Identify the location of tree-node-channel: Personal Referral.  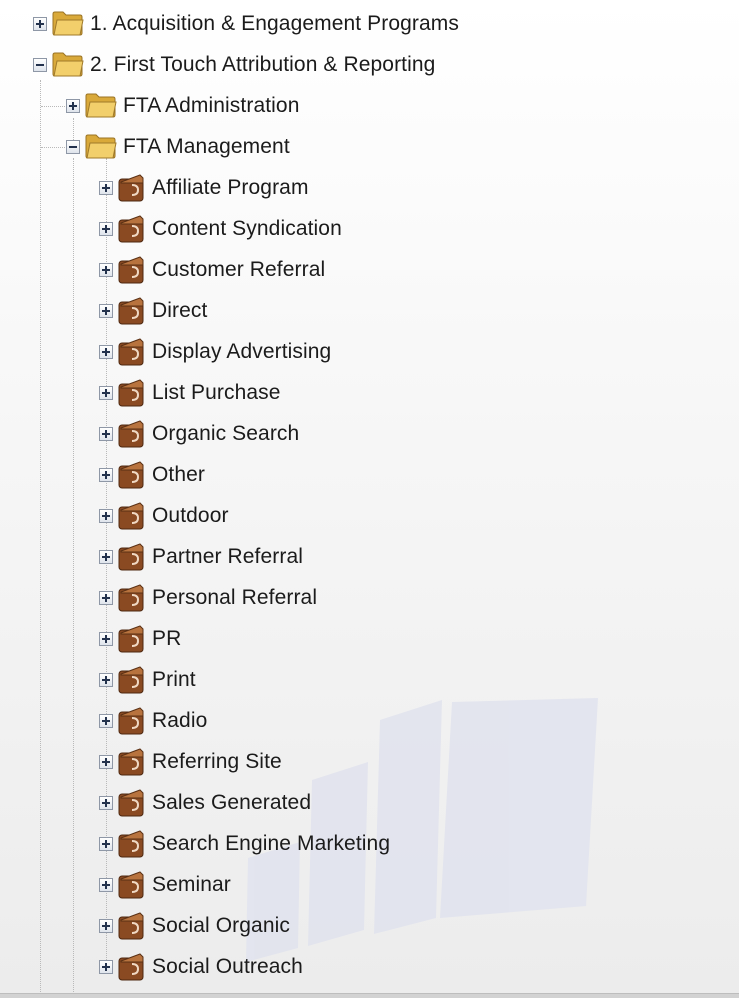
(208, 598).